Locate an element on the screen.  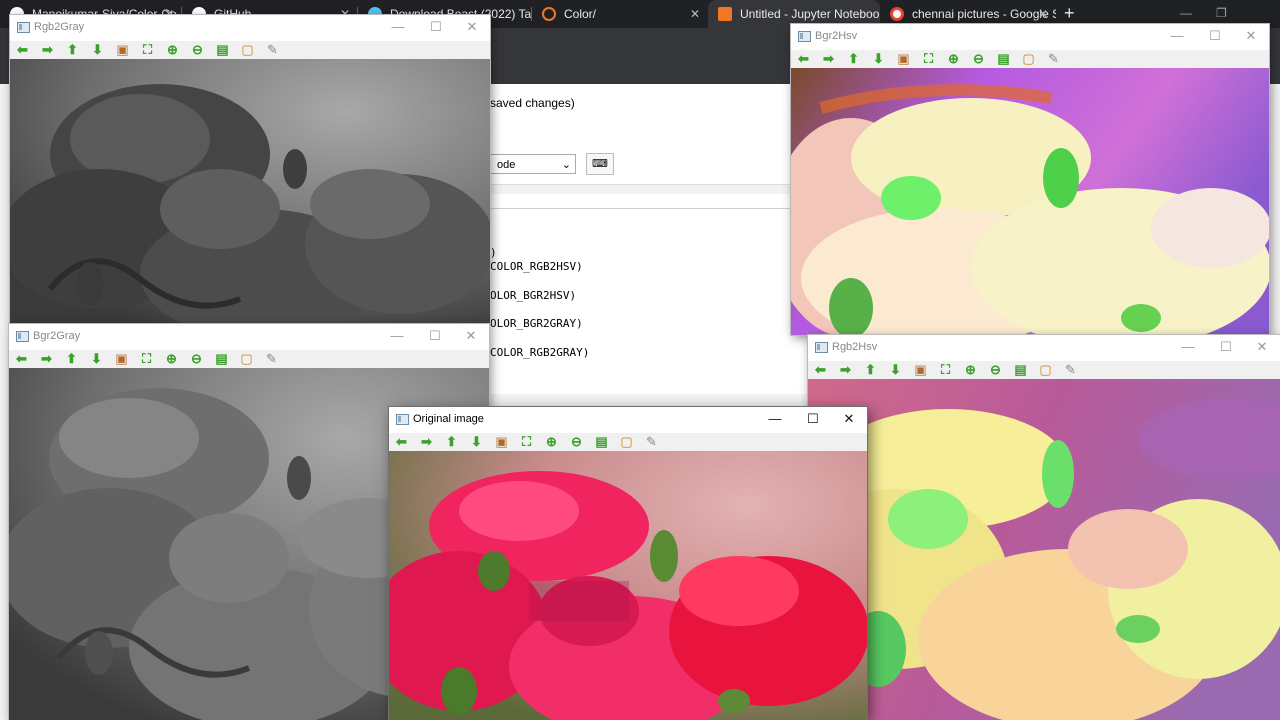
command-palette-button: ⌨ is located at coordinates (600, 164).